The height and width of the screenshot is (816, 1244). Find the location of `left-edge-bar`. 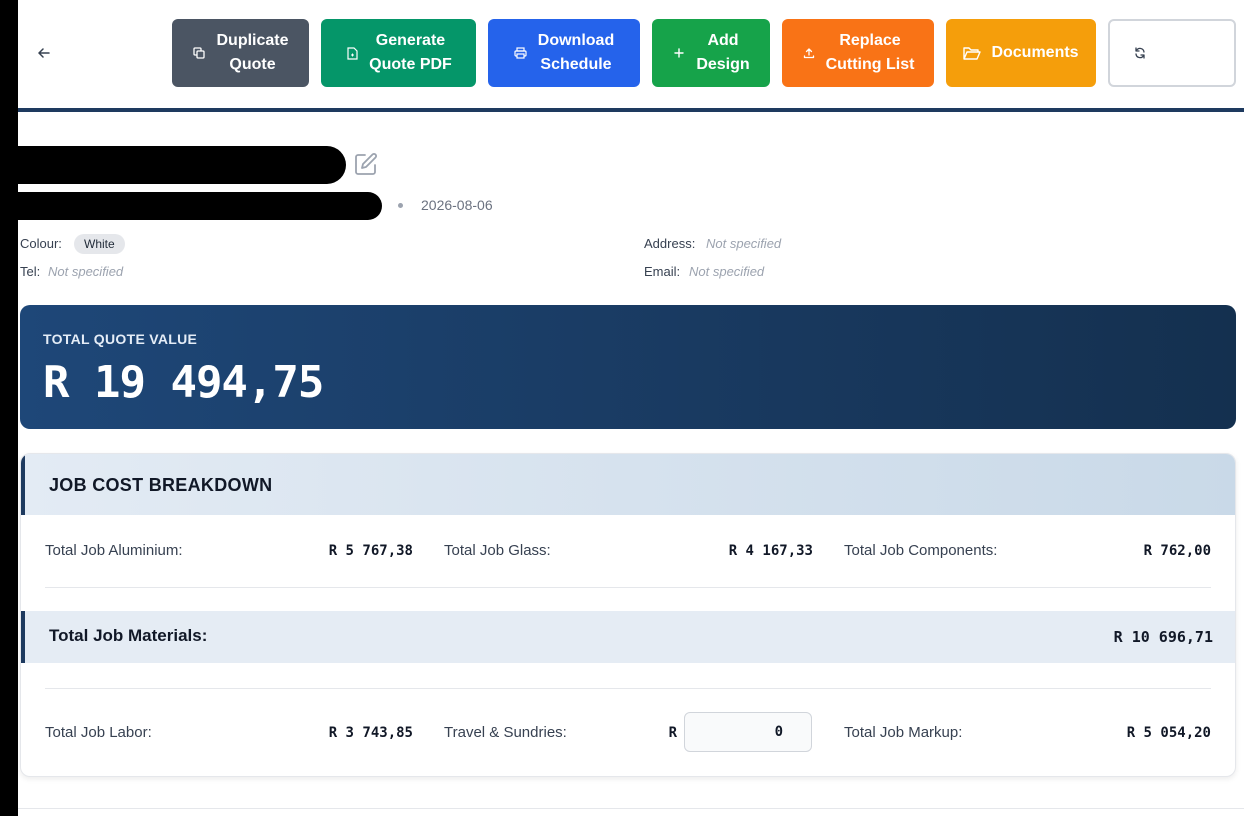

left-edge-bar is located at coordinates (9, 408).